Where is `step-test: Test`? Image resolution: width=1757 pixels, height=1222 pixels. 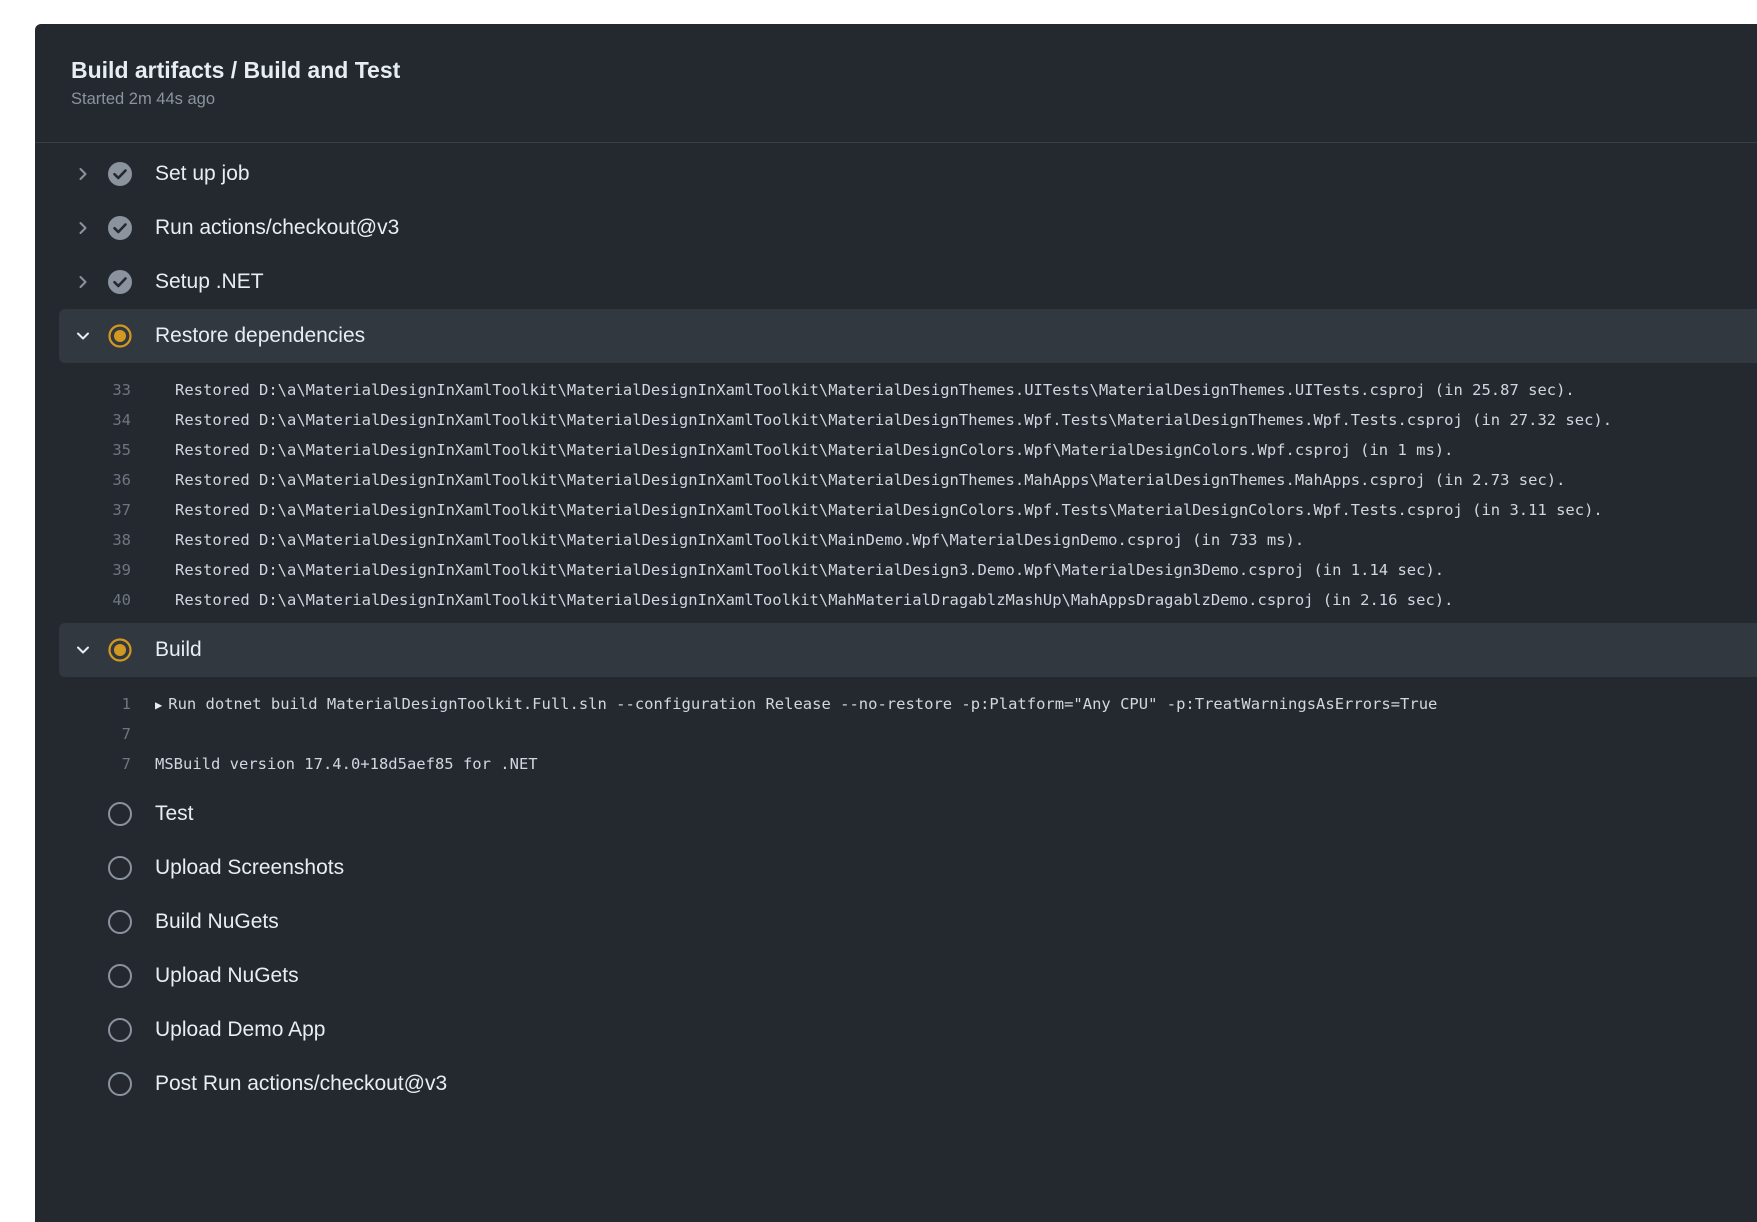 step-test: Test is located at coordinates (908, 814).